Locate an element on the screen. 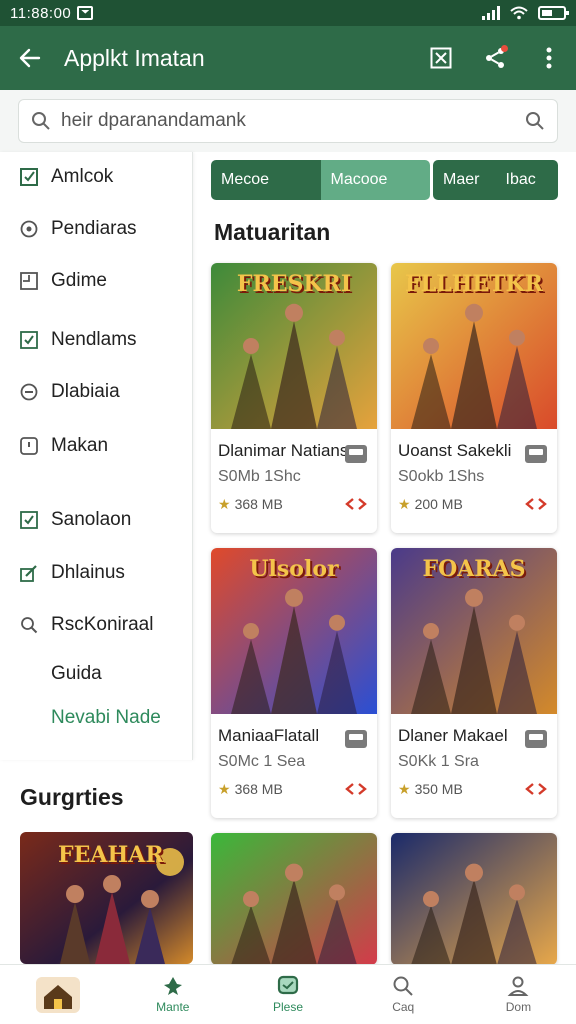 This screenshot has height=1024, width=576. sidebar-item-label: Dhlainus is located at coordinates (88, 572).